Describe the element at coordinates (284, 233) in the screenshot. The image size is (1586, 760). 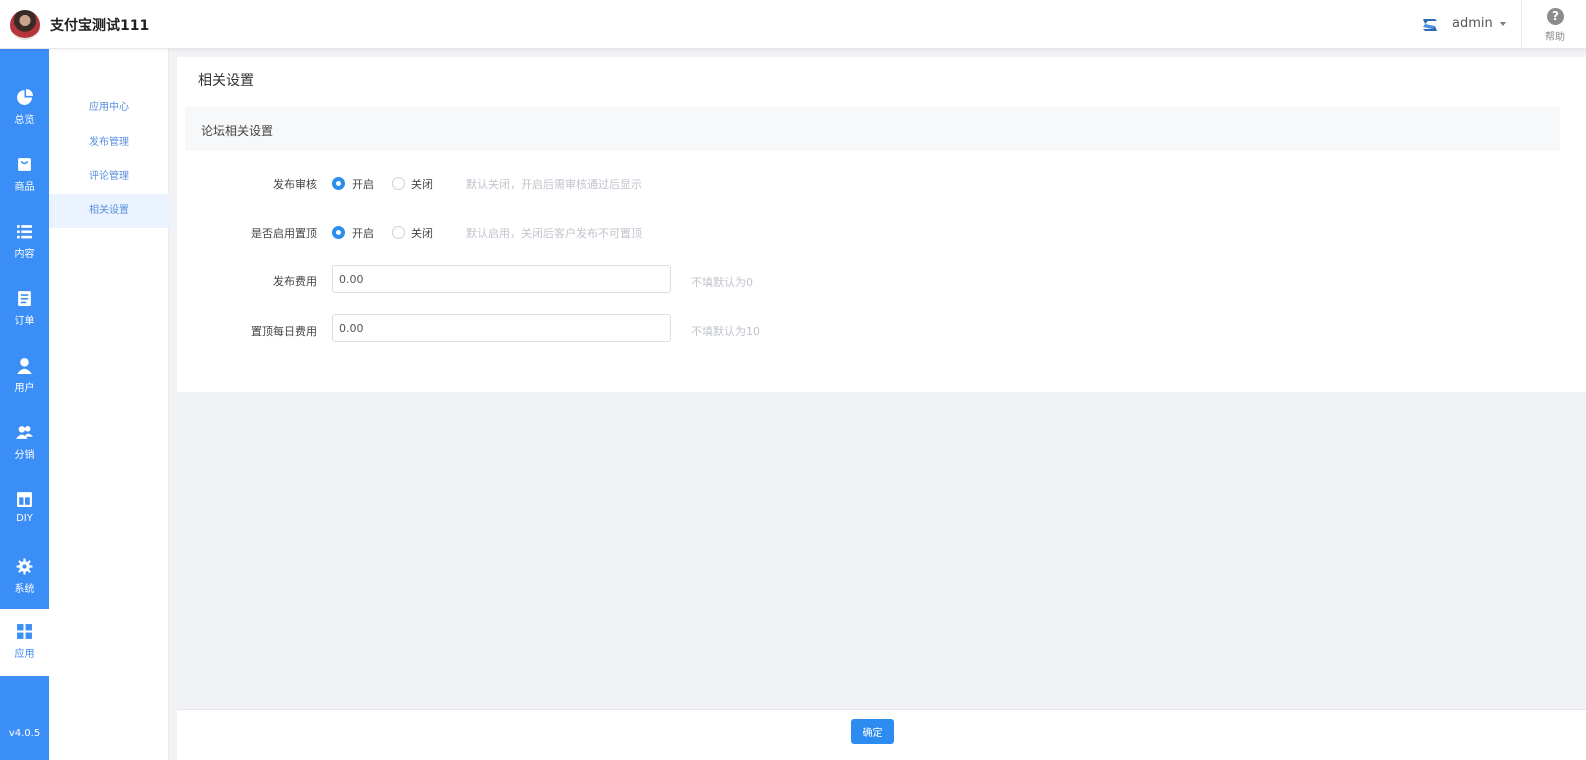
I see `enable-pin-label: 是否启用置顶` at that location.